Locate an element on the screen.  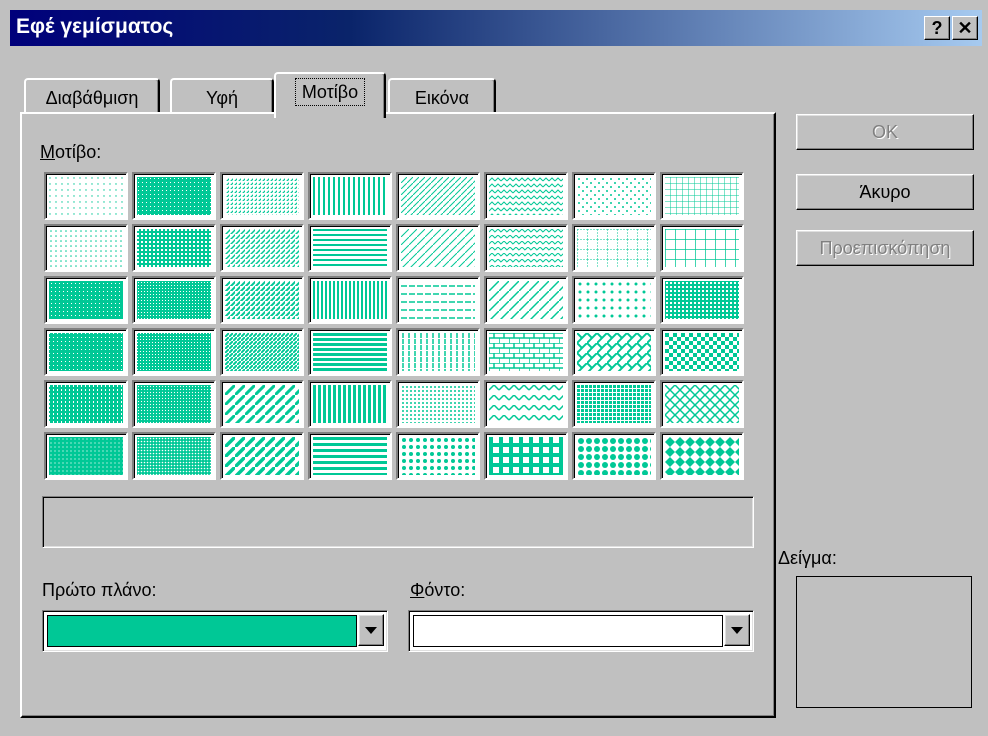
window-title: Εφέ γεμίσματος is located at coordinates (95, 26).